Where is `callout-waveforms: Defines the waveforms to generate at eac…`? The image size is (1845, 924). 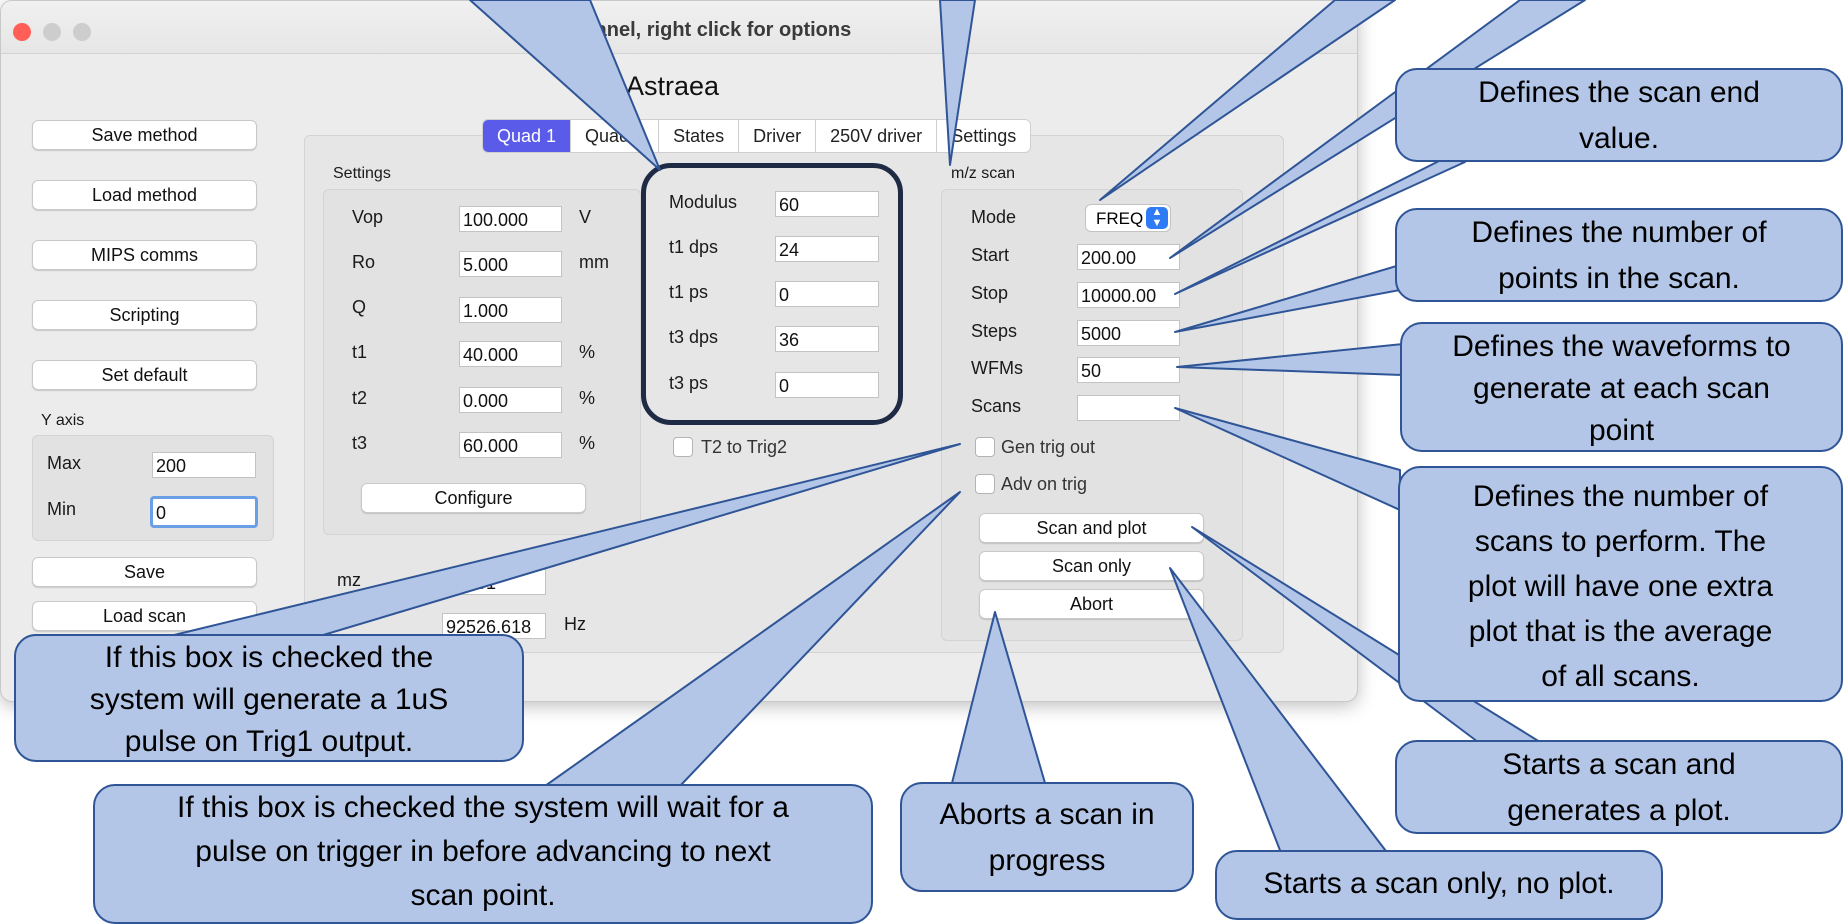
callout-waveforms: Defines the waveforms to generate at eac… is located at coordinates (1621, 387).